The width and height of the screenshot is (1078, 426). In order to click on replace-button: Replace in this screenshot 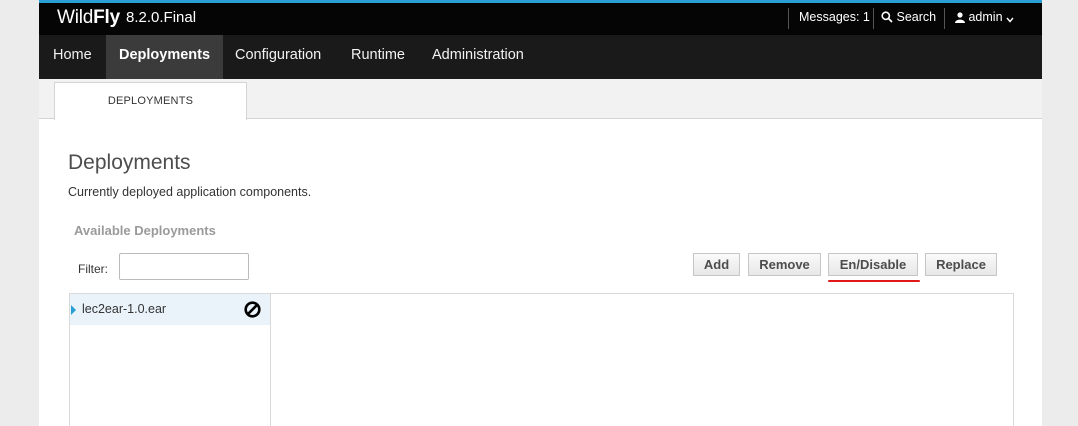, I will do `click(961, 264)`.